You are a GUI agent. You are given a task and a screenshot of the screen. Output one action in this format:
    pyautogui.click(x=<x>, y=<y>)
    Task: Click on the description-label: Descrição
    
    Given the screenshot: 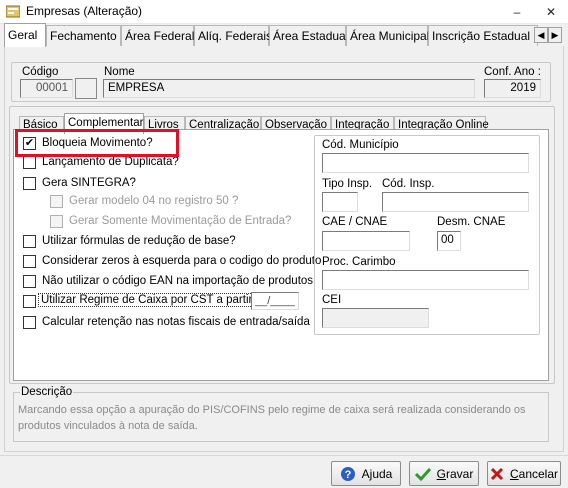 What is the action you would take?
    pyautogui.click(x=47, y=392)
    